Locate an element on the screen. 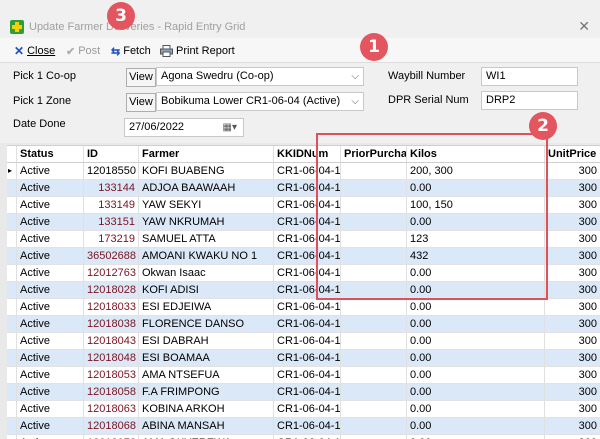  header-id: ID is located at coordinates (111, 154).